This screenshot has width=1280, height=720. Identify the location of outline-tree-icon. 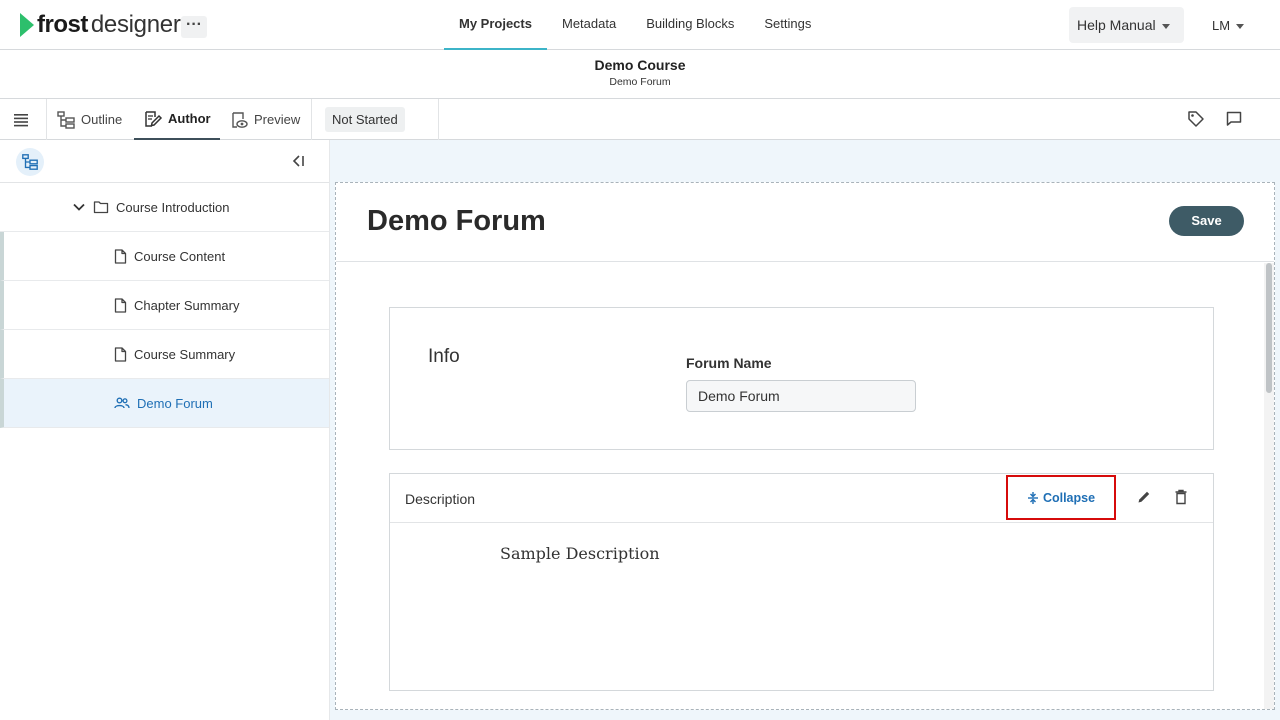
(66, 119).